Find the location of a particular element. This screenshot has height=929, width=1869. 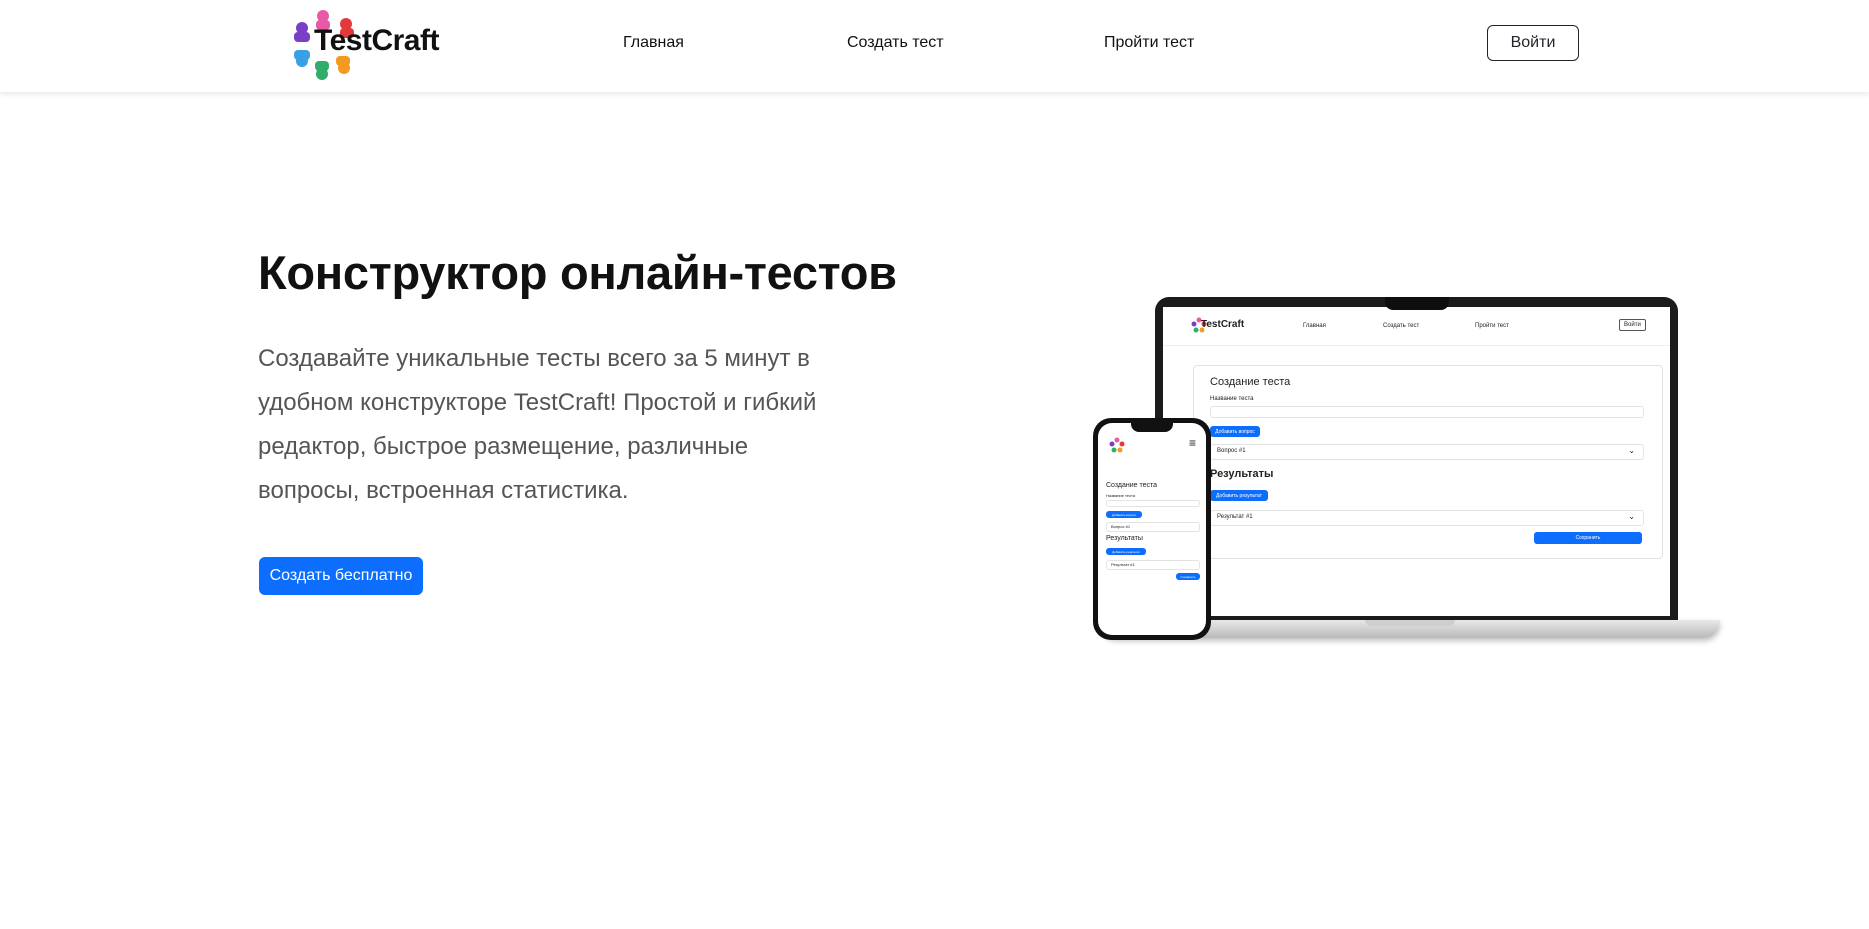

mockup-nav-take: Пройти тест is located at coordinates (1492, 326).